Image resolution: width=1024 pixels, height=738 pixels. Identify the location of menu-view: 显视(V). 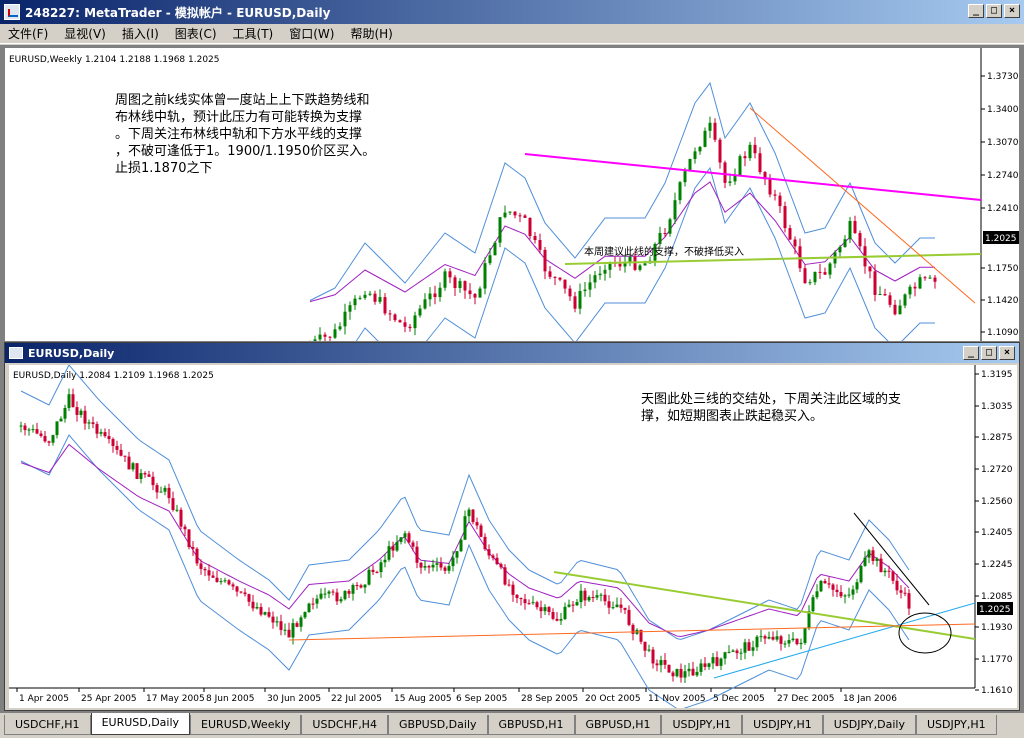
(85, 33).